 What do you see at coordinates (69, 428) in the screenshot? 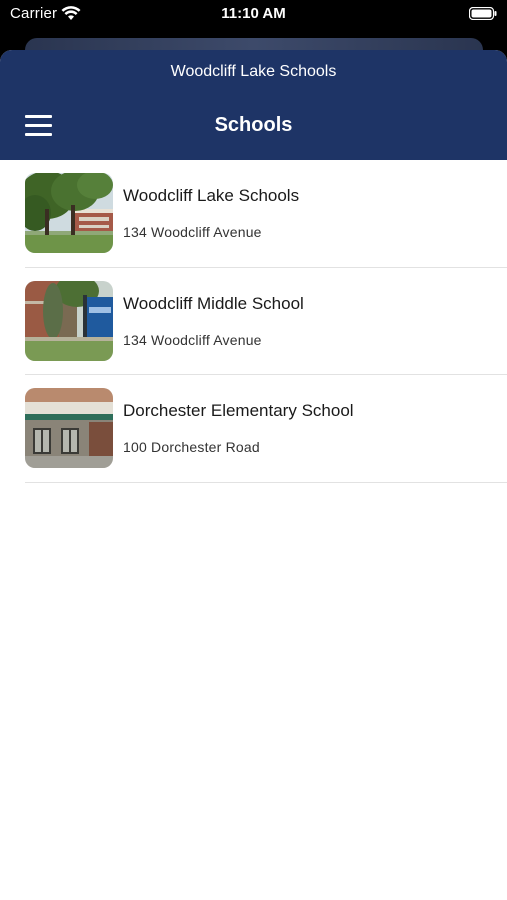
I see `school-photo-entrance` at bounding box center [69, 428].